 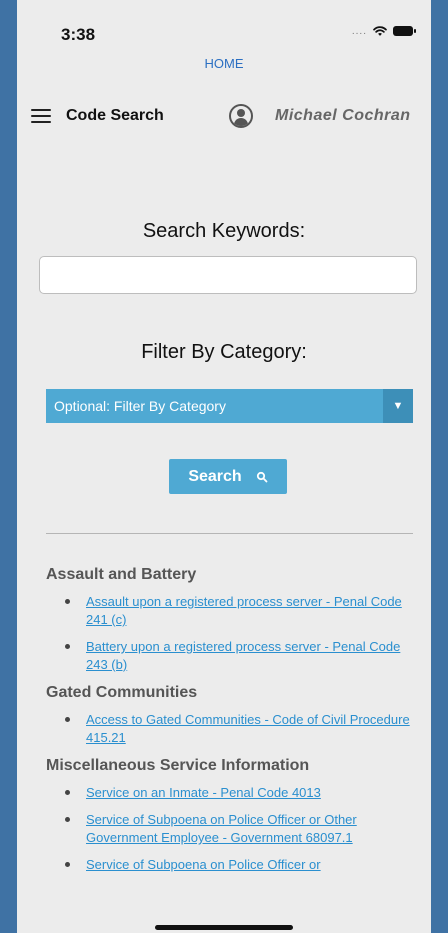 I want to click on search-keywords-input, so click(x=228, y=275).